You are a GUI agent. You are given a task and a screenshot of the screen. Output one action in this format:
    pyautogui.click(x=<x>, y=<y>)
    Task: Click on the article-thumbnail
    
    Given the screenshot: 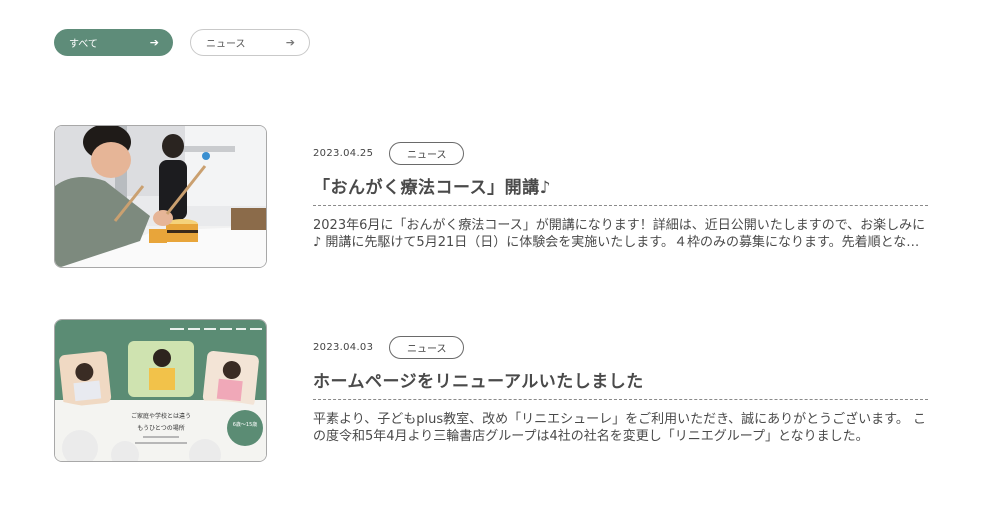 What is the action you would take?
    pyautogui.click(x=160, y=196)
    